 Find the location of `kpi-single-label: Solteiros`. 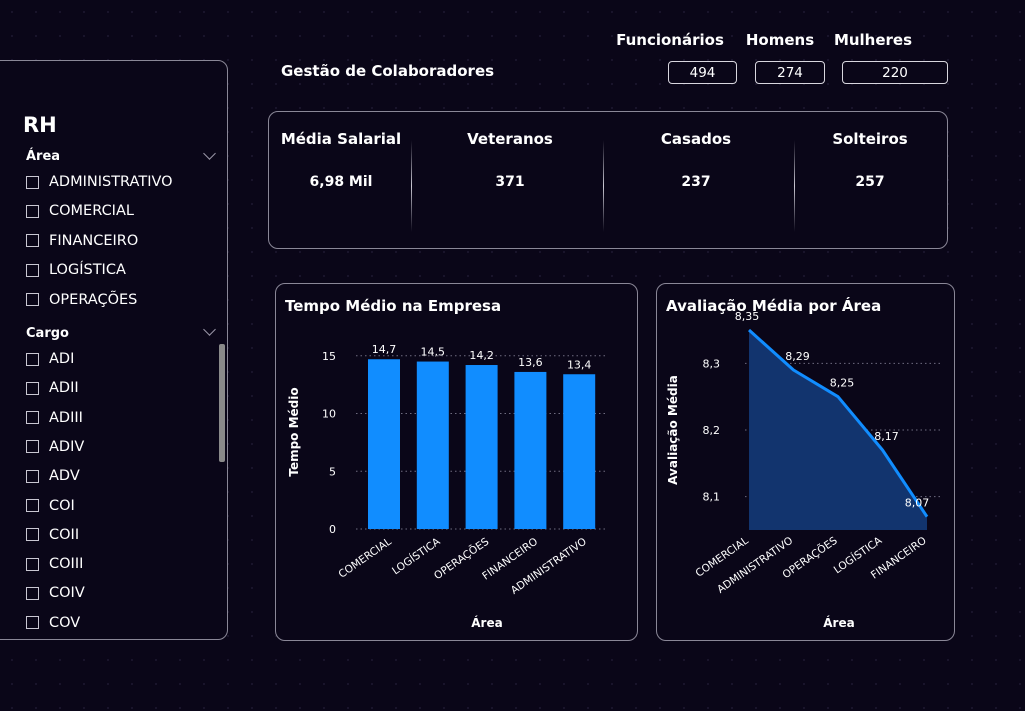

kpi-single-label: Solteiros is located at coordinates (870, 139).